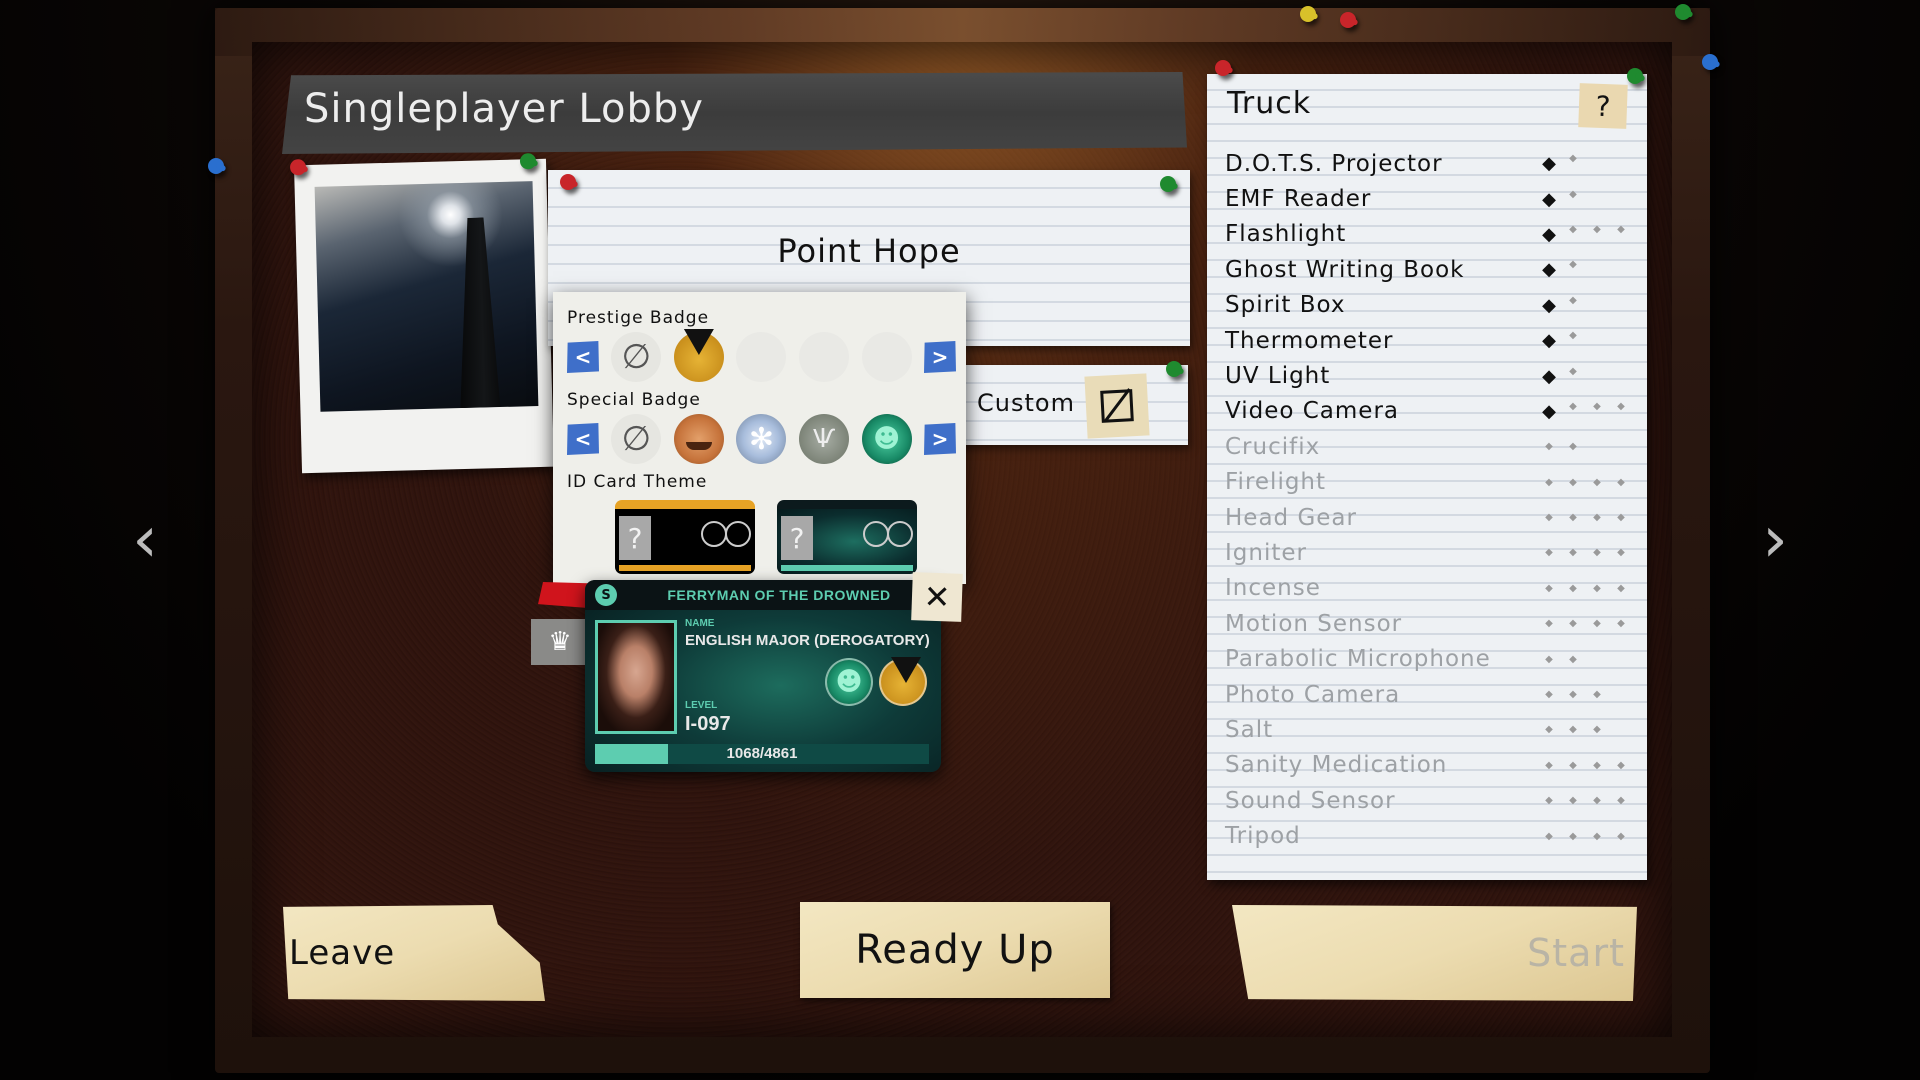  Describe the element at coordinates (1430, 375) in the screenshot. I see `equipment-item: UV Light ◆ ◆` at that location.